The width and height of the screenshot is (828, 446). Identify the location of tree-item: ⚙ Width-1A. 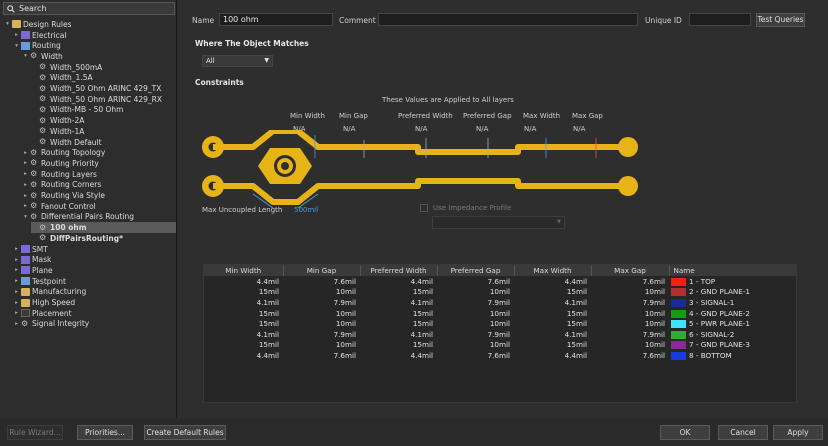
(57, 131).